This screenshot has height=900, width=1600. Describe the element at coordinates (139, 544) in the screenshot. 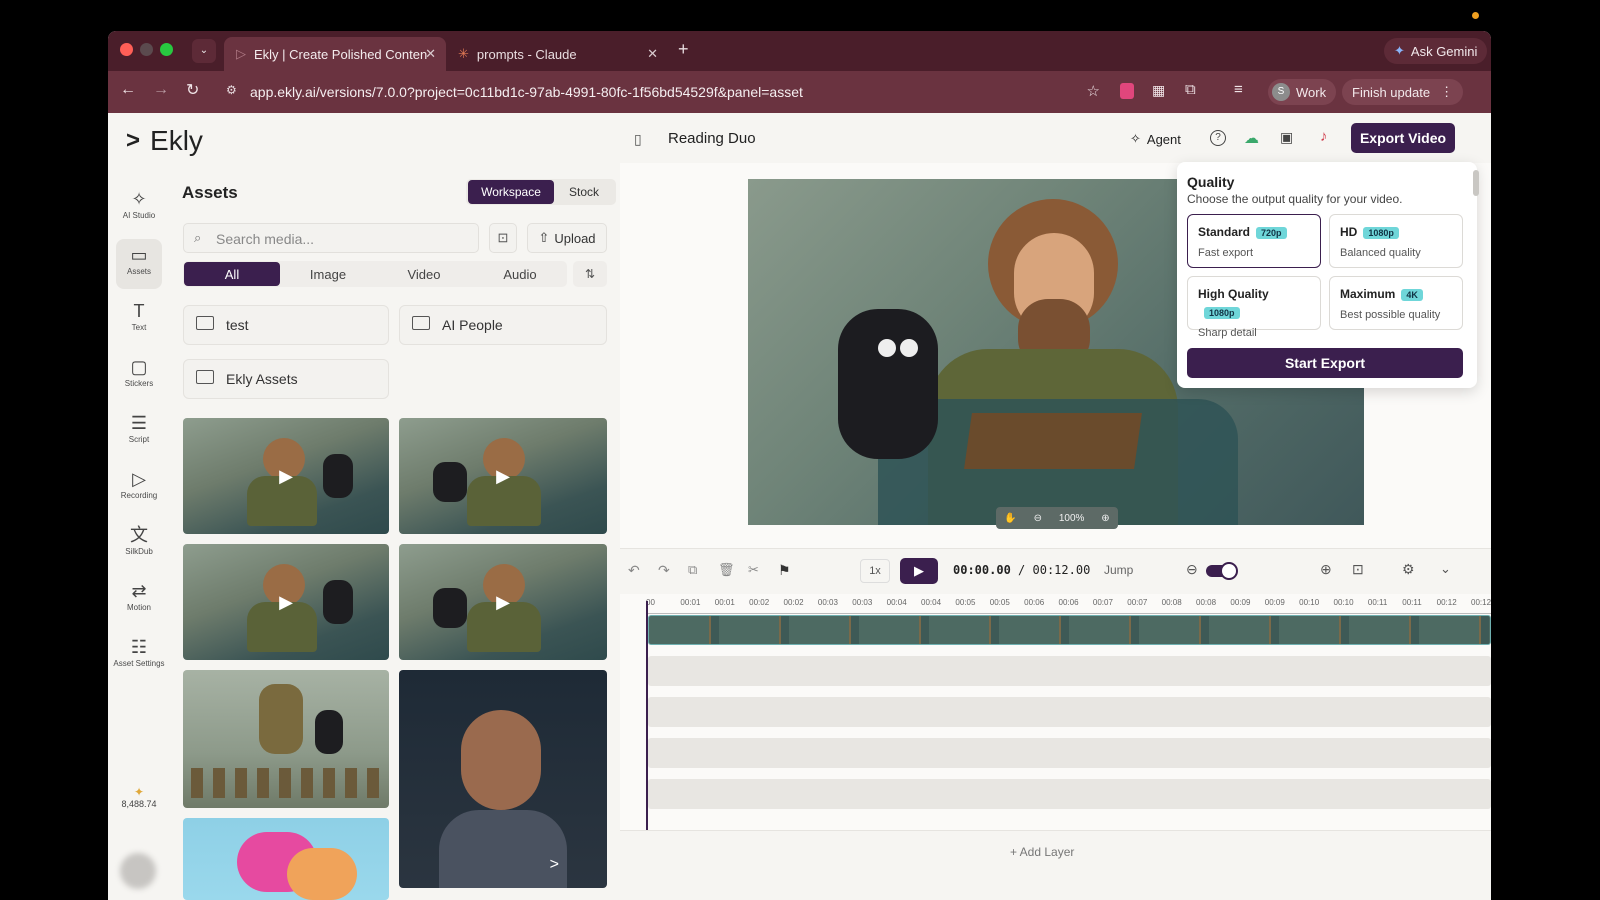

I see `sidebar-item-silkdub: 文 SilkDub` at that location.